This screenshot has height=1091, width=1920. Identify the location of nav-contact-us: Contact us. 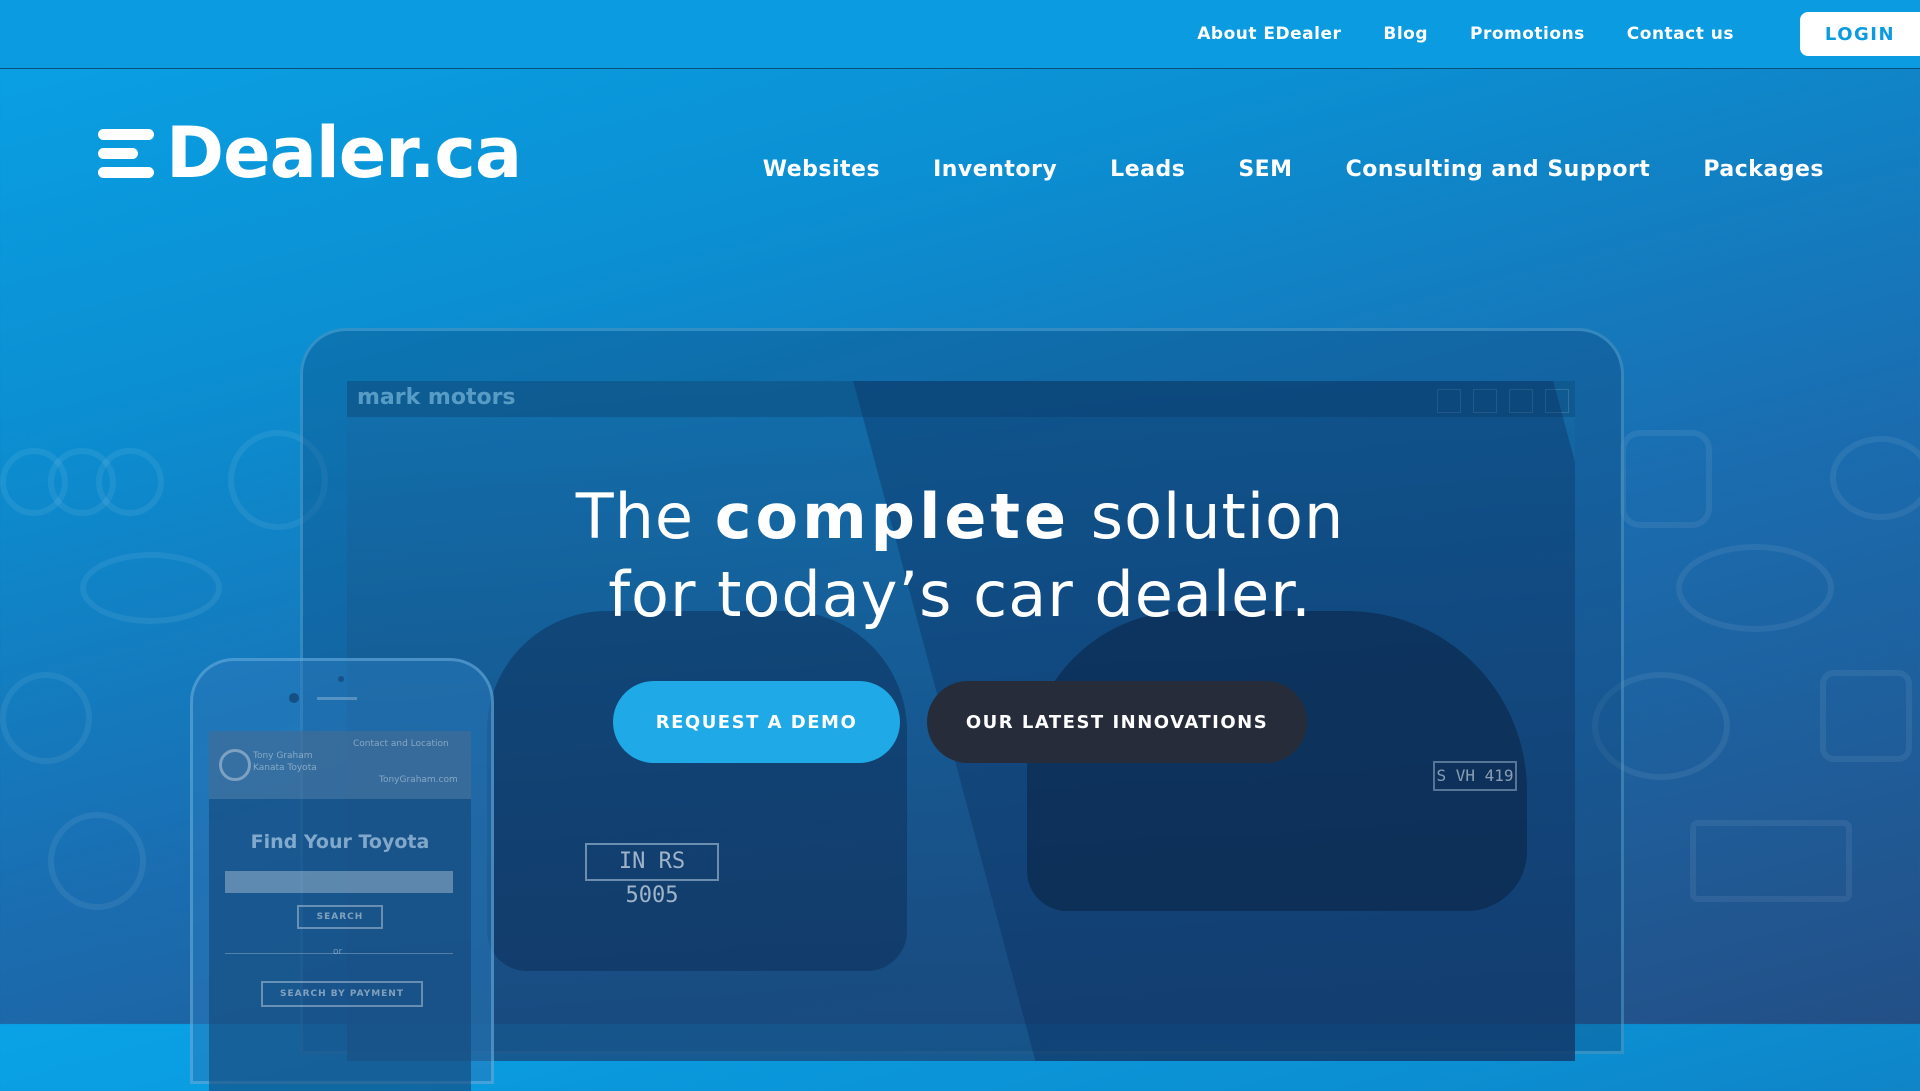
(1680, 34).